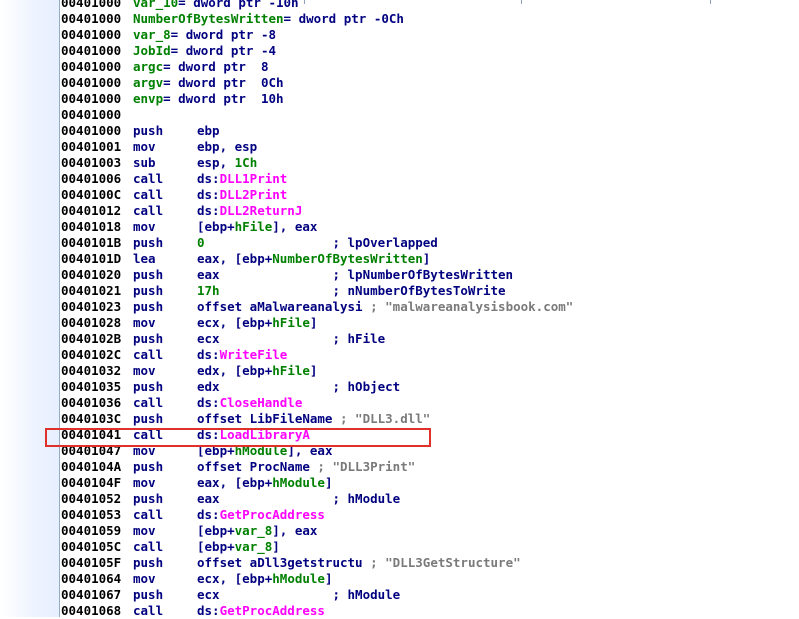  I want to click on instruction-operands: ds:DLL2ReturnJ, so click(249, 210).